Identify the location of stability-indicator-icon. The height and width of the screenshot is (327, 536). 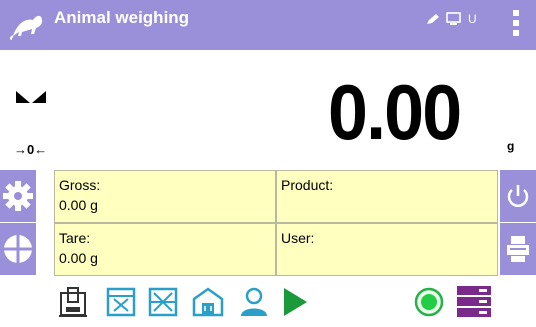
(31, 97).